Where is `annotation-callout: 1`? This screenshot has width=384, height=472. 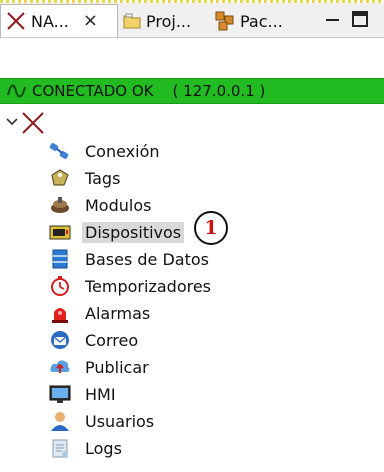
annotation-callout: 1 is located at coordinates (211, 228).